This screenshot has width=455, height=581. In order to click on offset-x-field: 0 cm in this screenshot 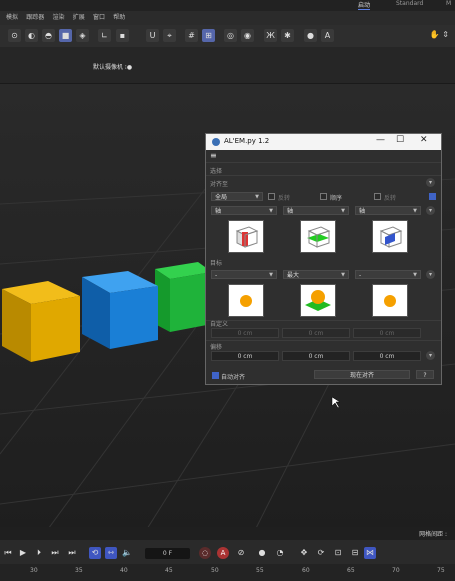, I will do `click(245, 356)`.